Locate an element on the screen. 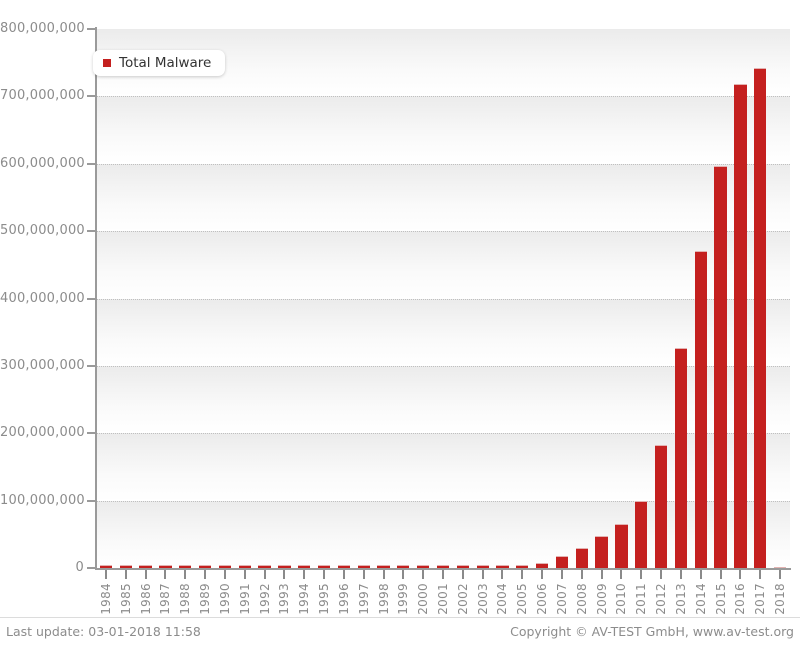 The image size is (800, 645). y-tick-label: 500,000,000 is located at coordinates (42, 231).